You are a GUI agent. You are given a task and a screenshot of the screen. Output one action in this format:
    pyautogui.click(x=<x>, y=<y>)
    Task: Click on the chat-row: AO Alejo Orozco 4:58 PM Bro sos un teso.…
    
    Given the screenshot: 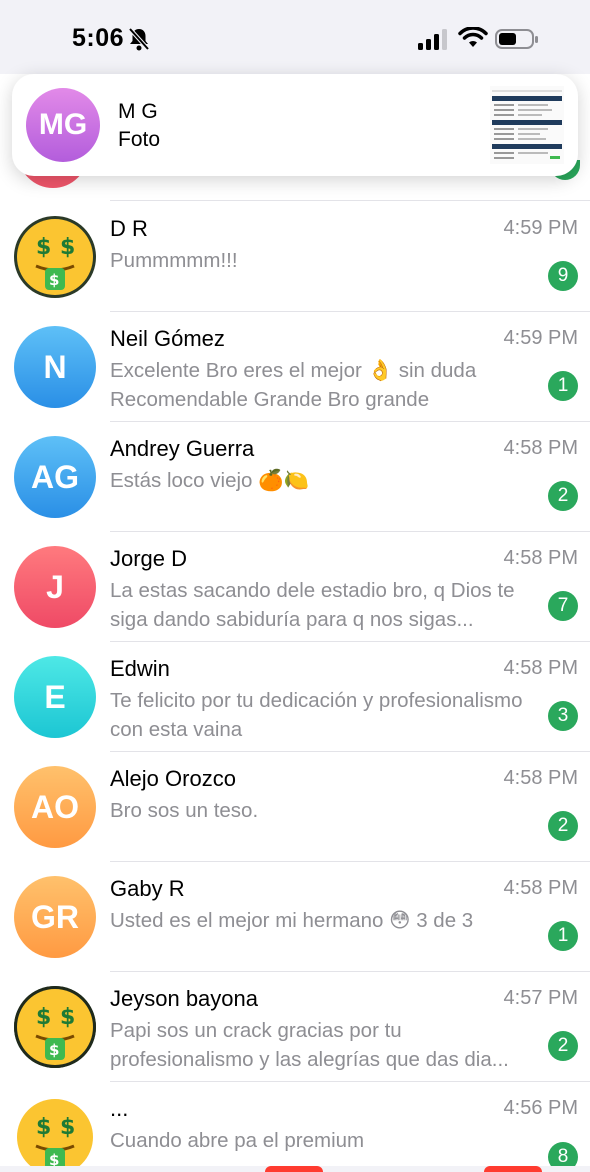 What is the action you would take?
    pyautogui.click(x=295, y=807)
    